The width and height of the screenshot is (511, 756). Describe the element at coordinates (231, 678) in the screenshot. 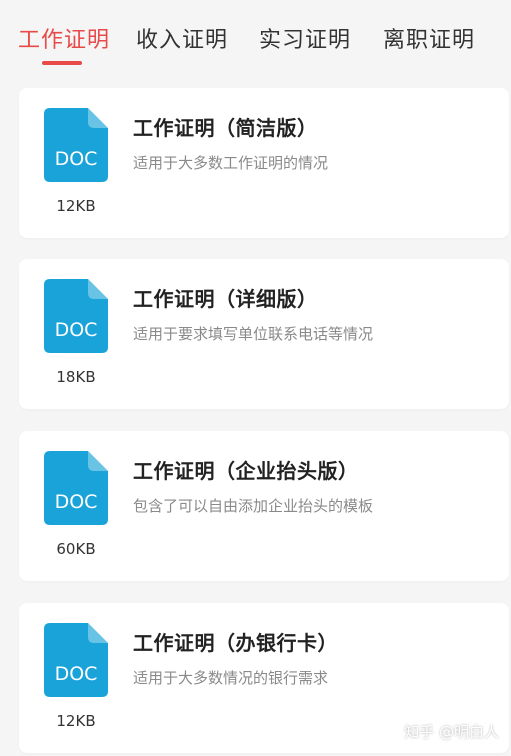

I see `template-description: 适用于大多数情况的银行需求` at that location.